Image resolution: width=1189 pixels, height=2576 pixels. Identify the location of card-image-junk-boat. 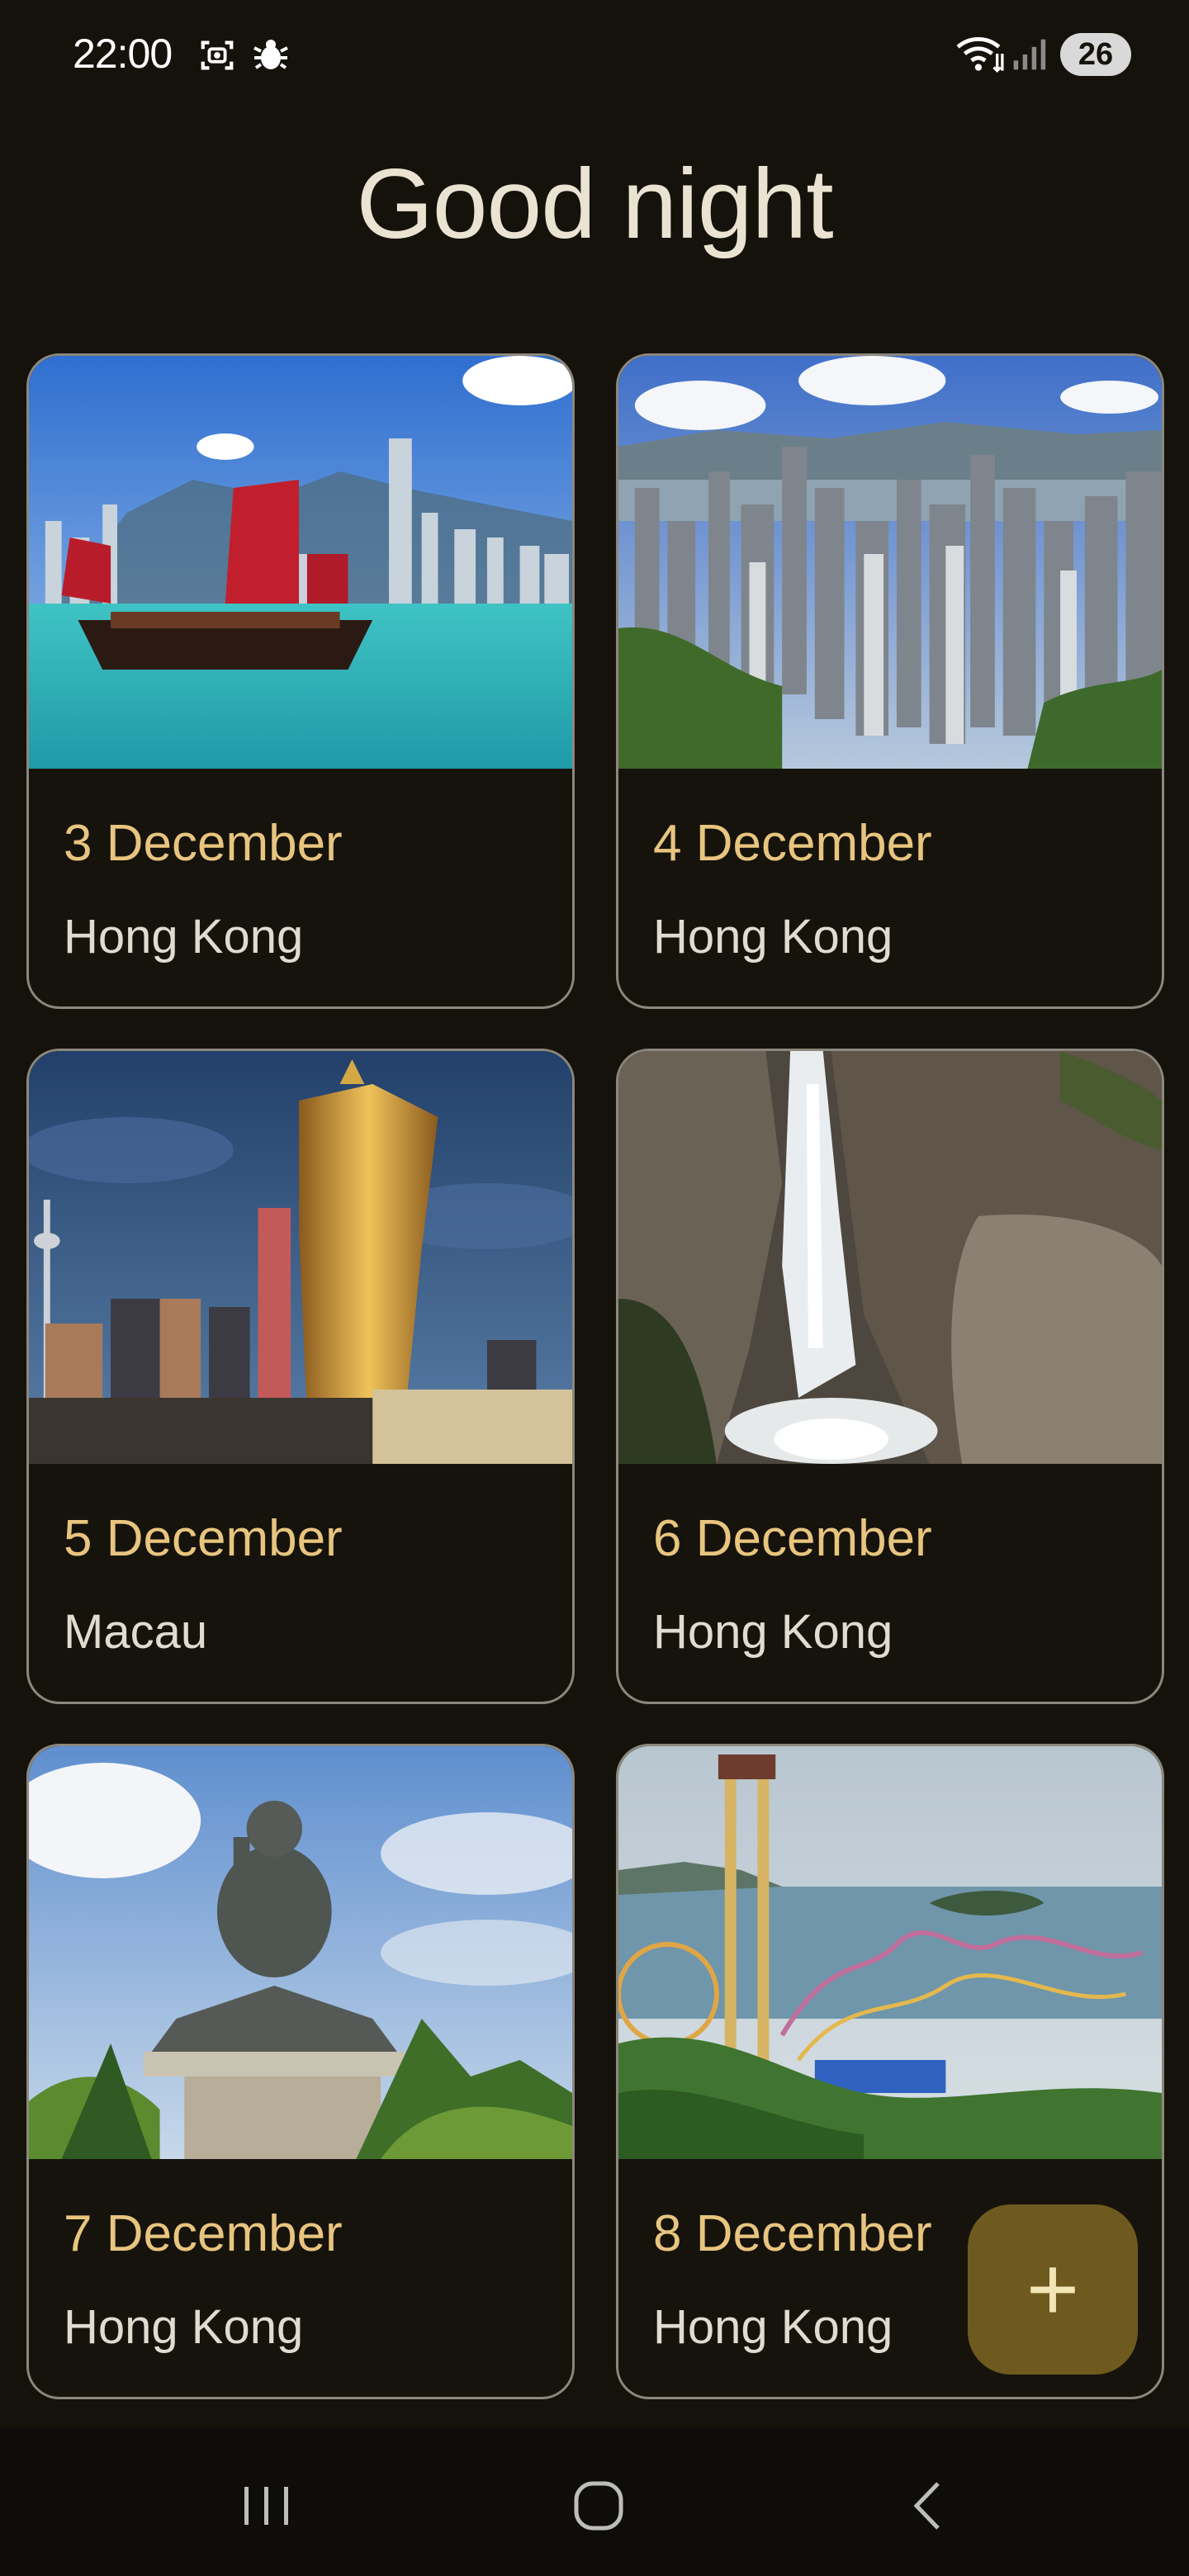
(300, 562).